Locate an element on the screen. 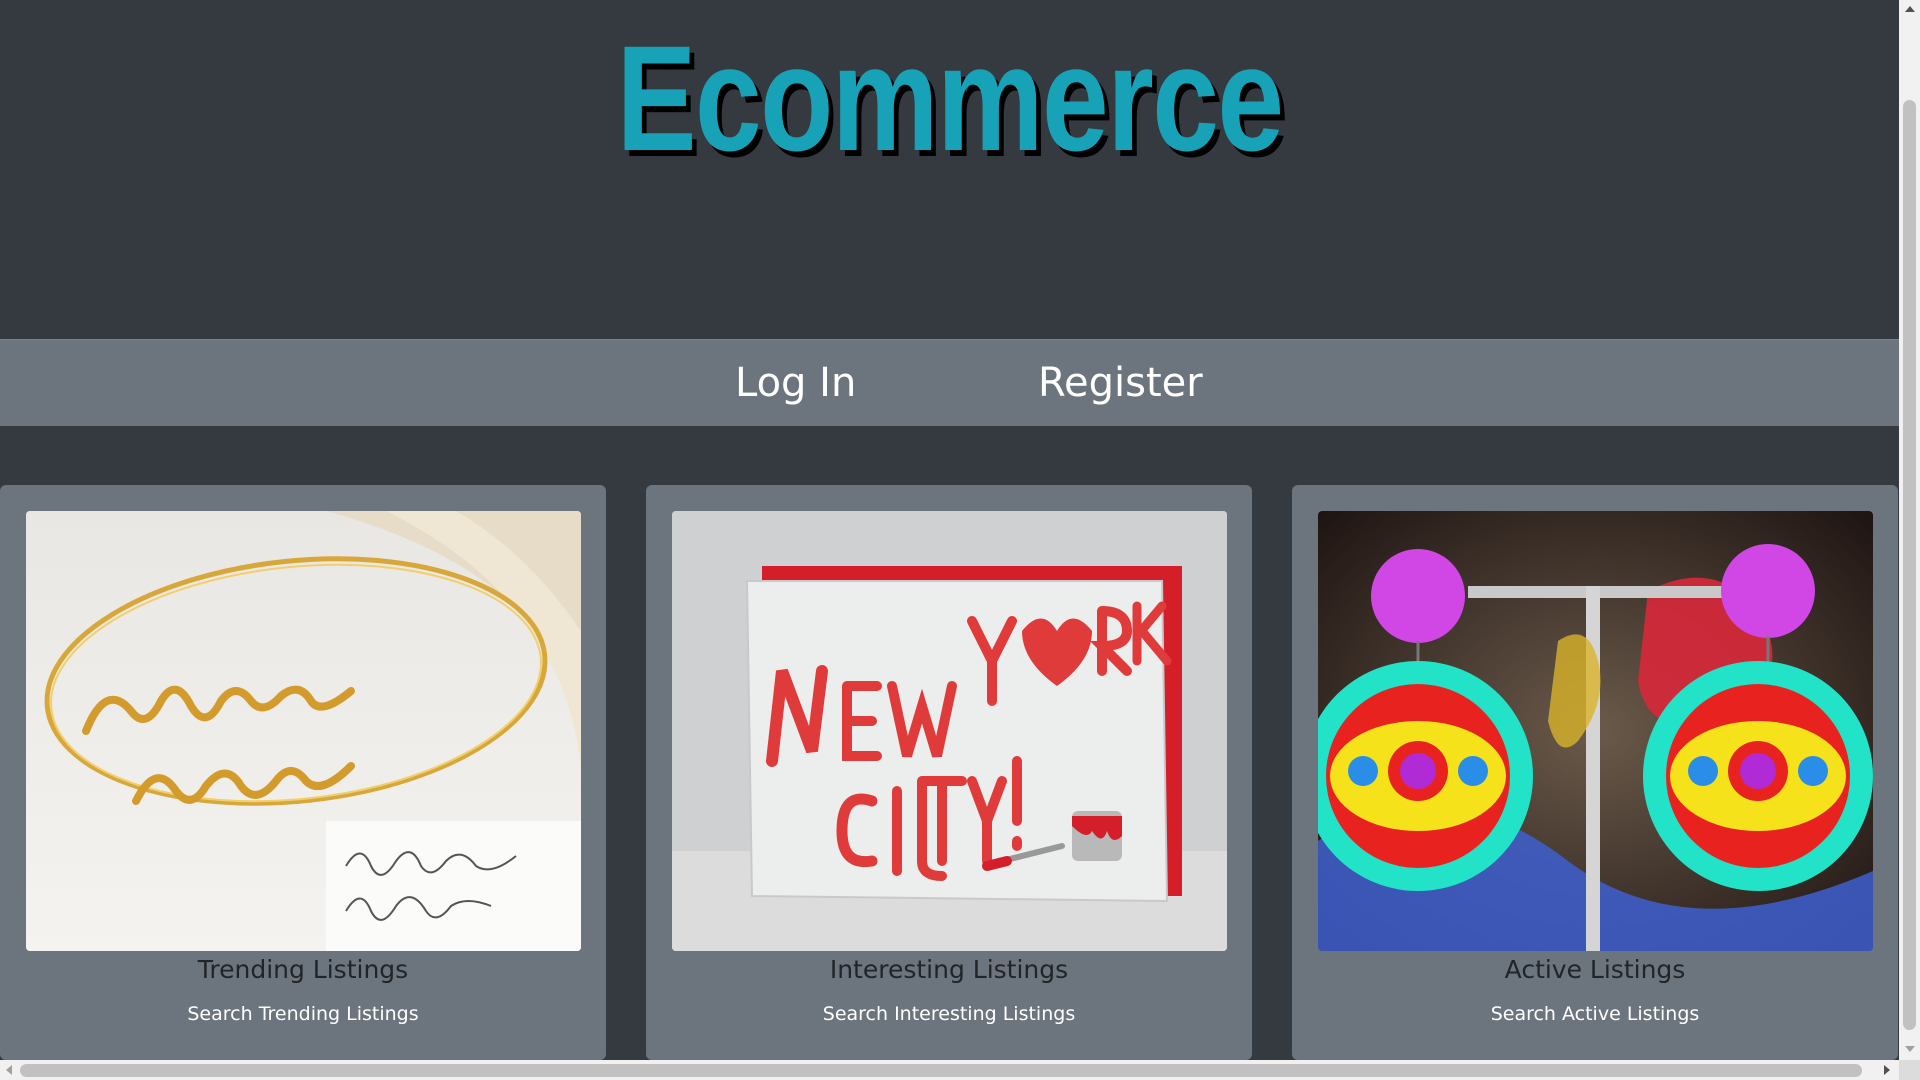 This screenshot has height=1080, width=1920. search-interesting-listings-link: Search Interesting Listings is located at coordinates (949, 1014).